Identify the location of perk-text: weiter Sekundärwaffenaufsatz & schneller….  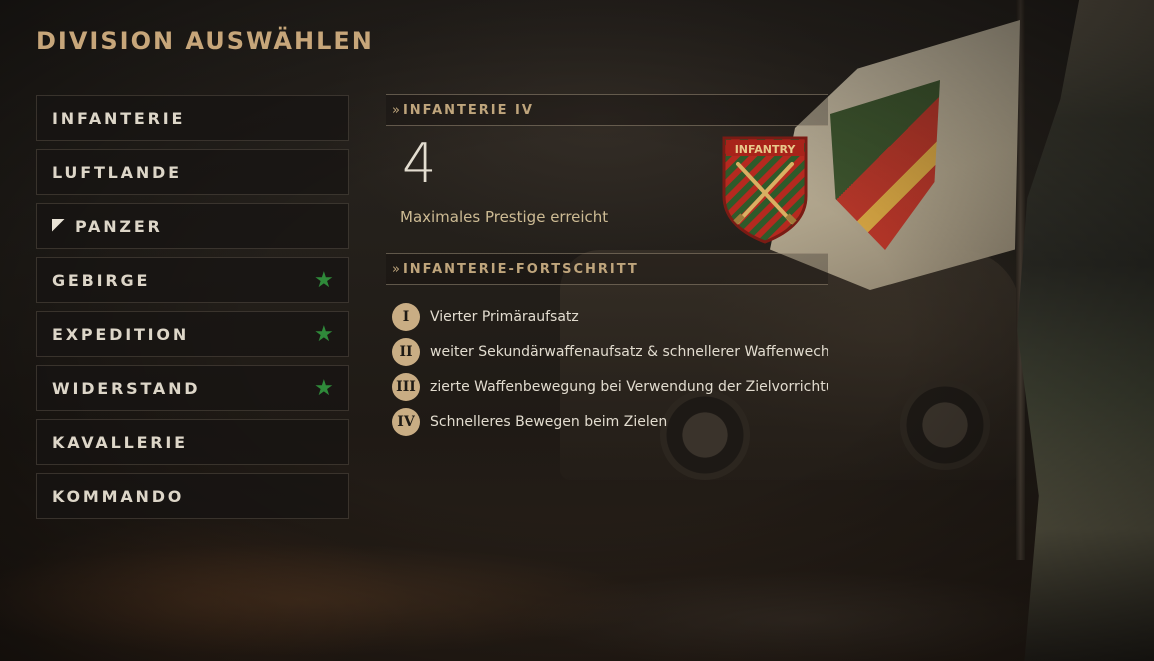
(629, 351).